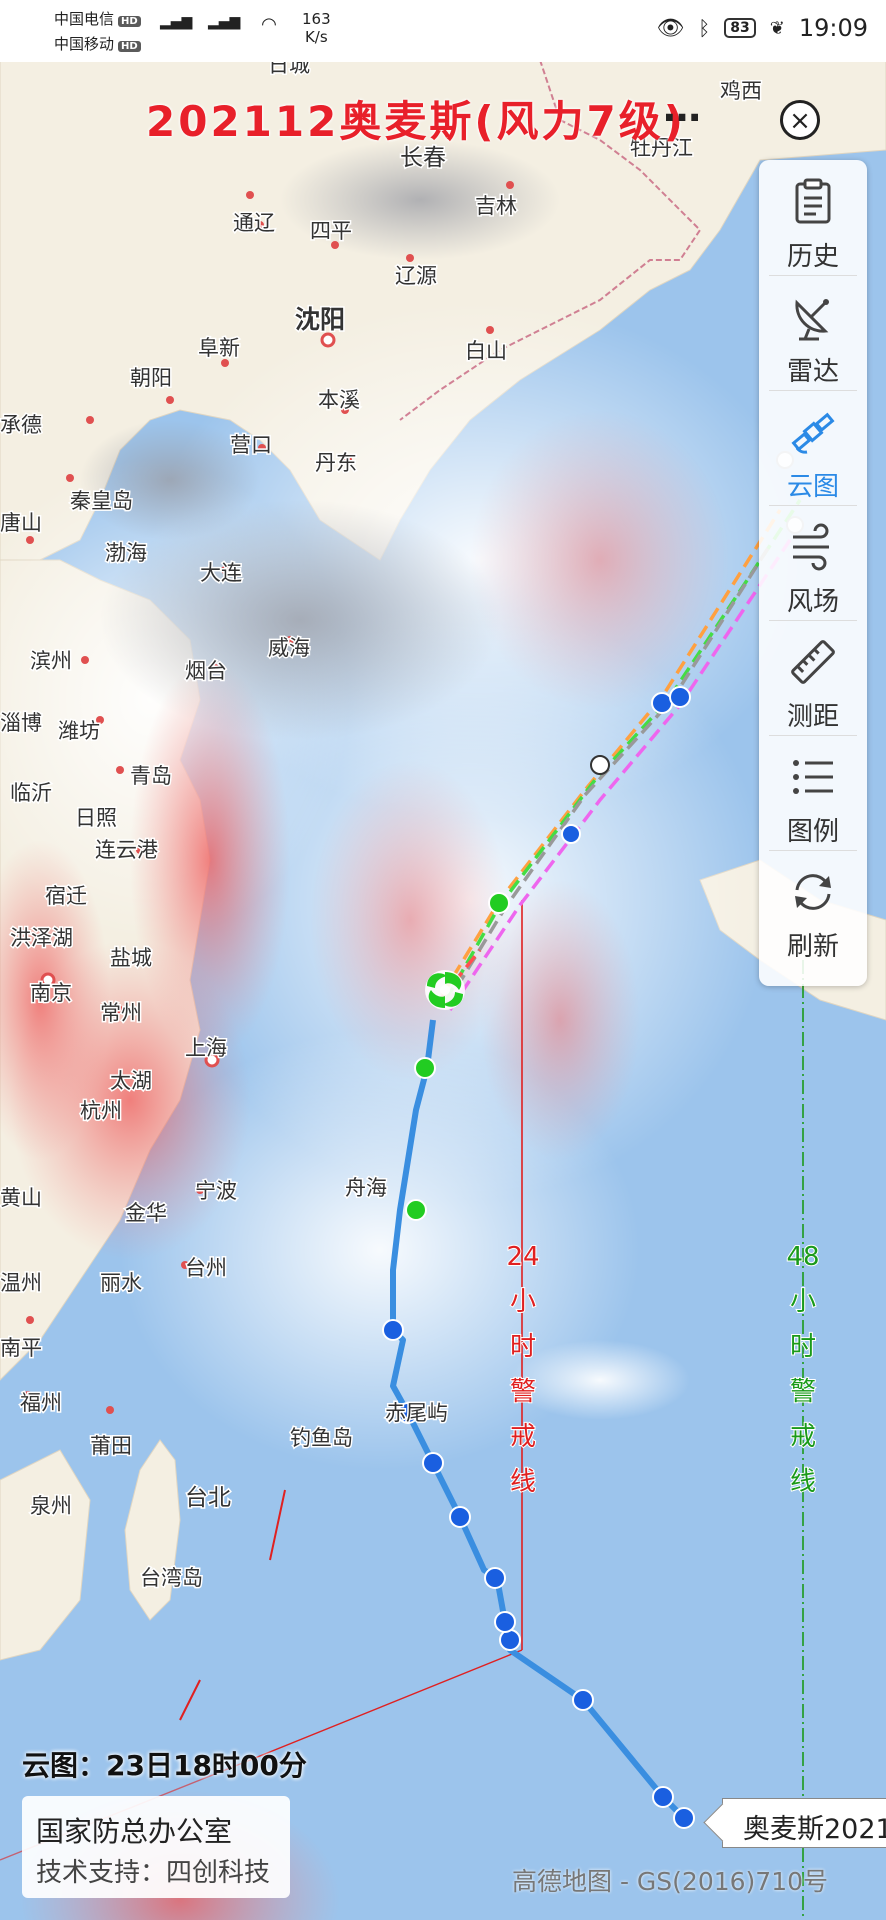 The height and width of the screenshot is (1920, 886). I want to click on warn48-char: 小, so click(803, 1302).